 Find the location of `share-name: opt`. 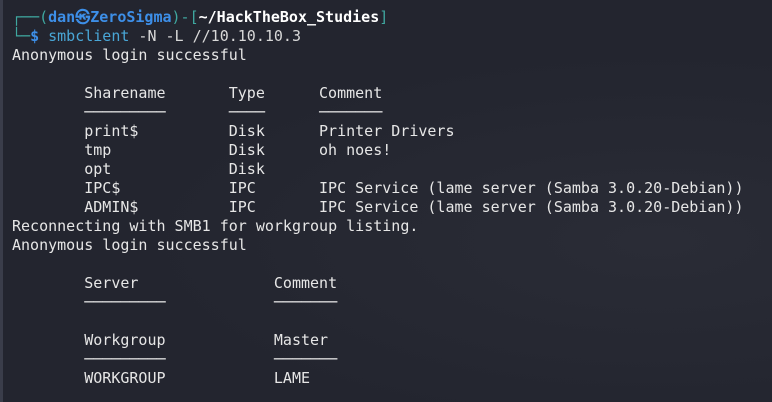

share-name: opt is located at coordinates (98, 169).